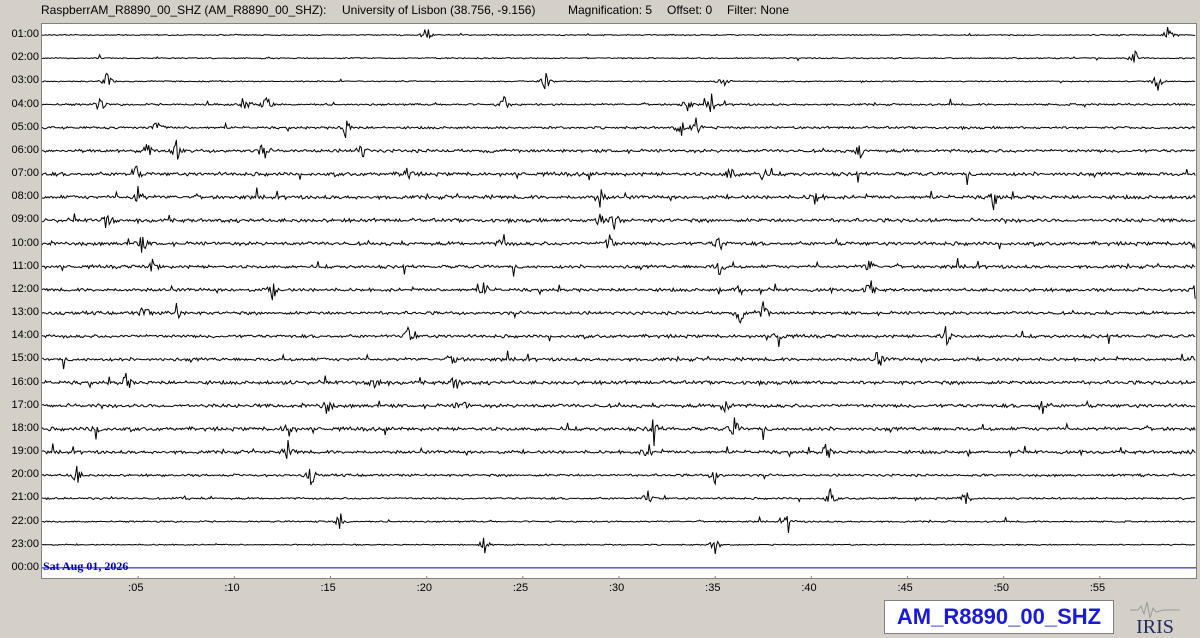  I want to click on minute-tick-label: :35, so click(713, 588).